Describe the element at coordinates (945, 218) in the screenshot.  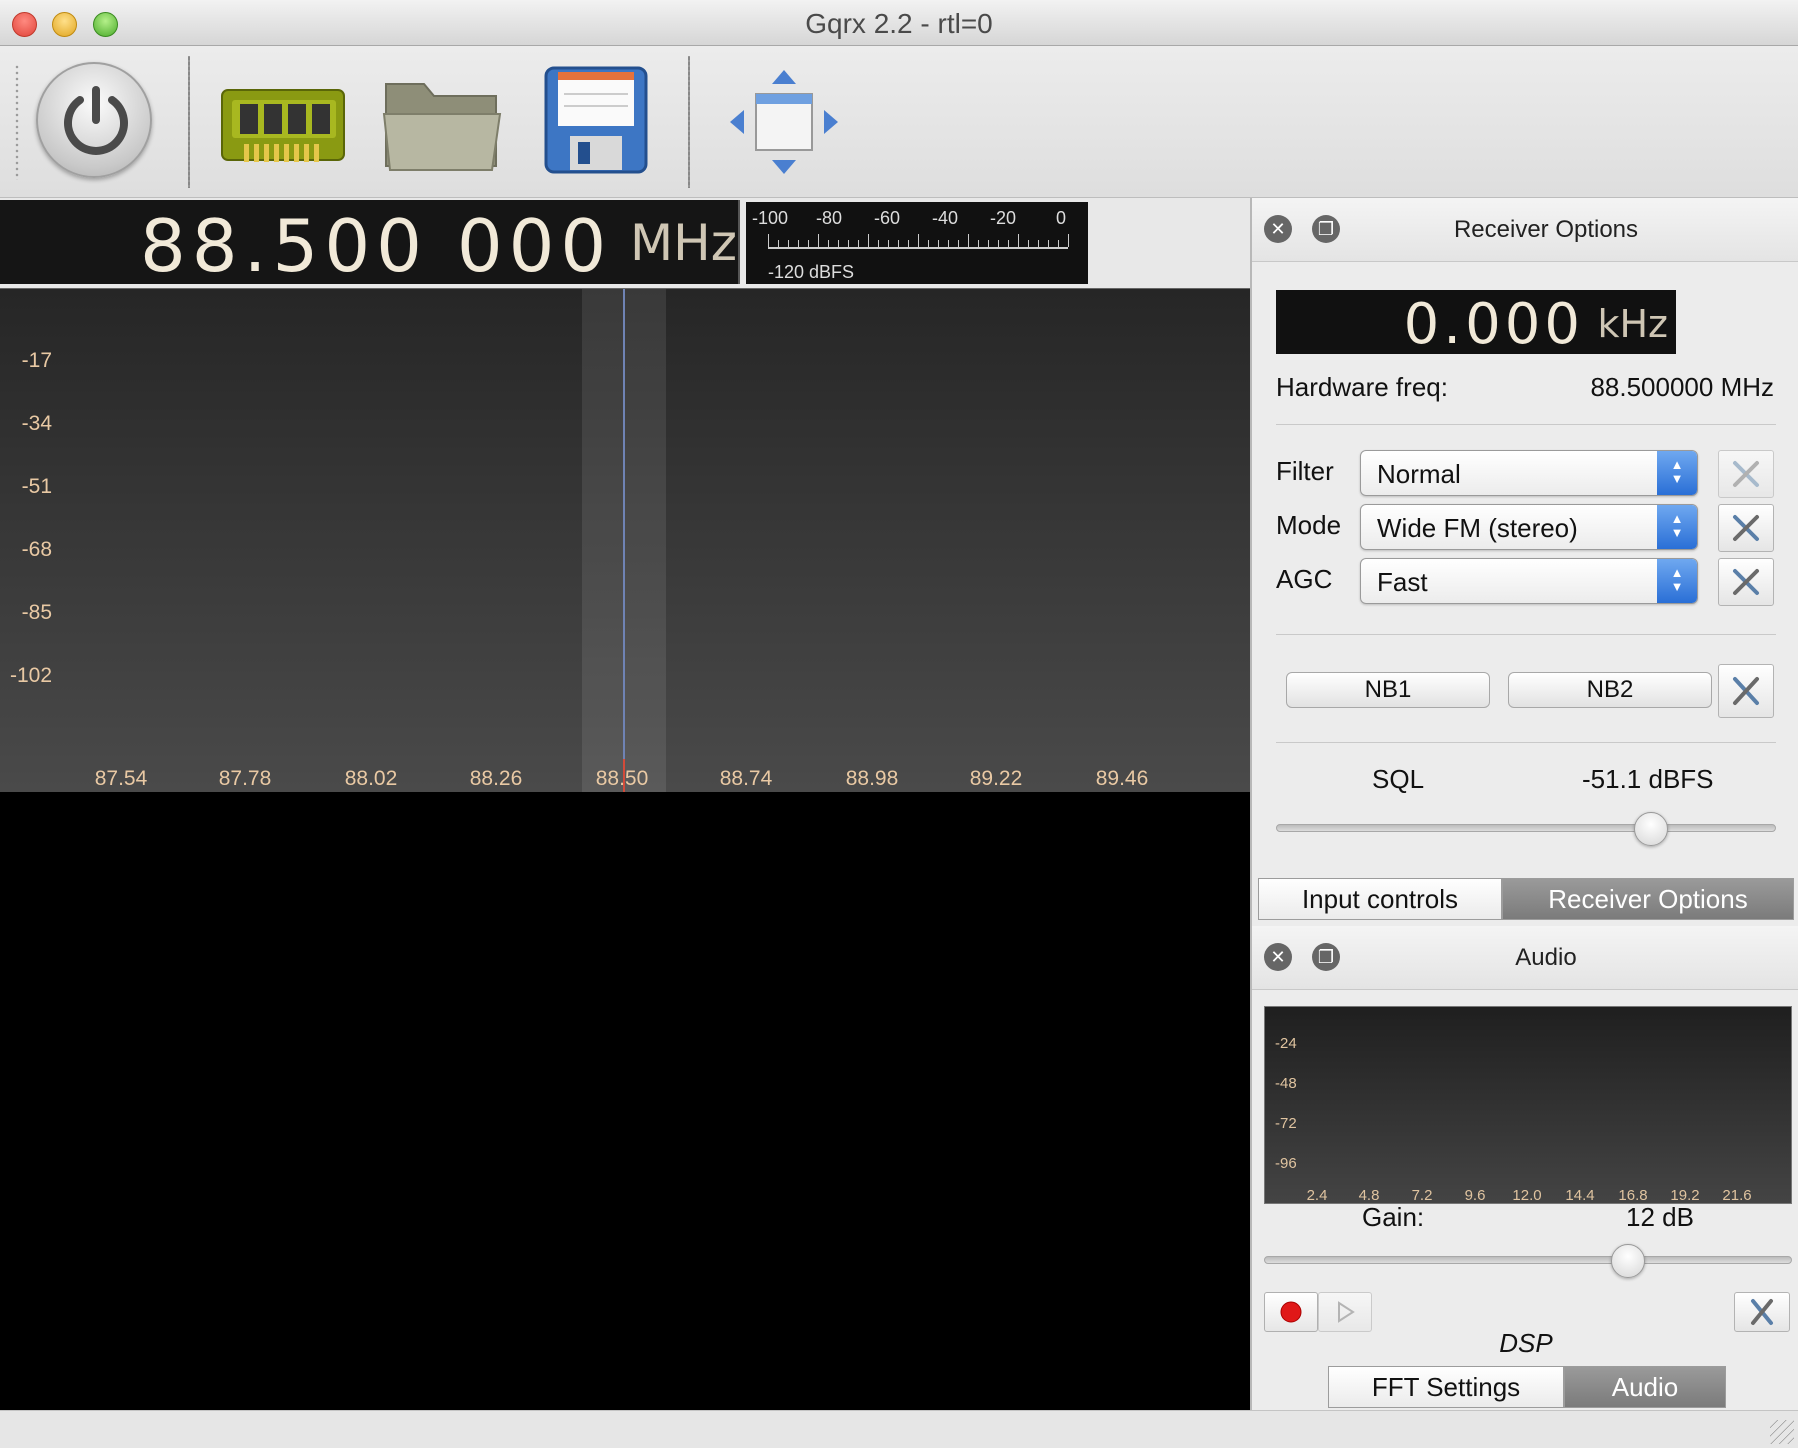
I see `meter-scale-label: -40` at that location.